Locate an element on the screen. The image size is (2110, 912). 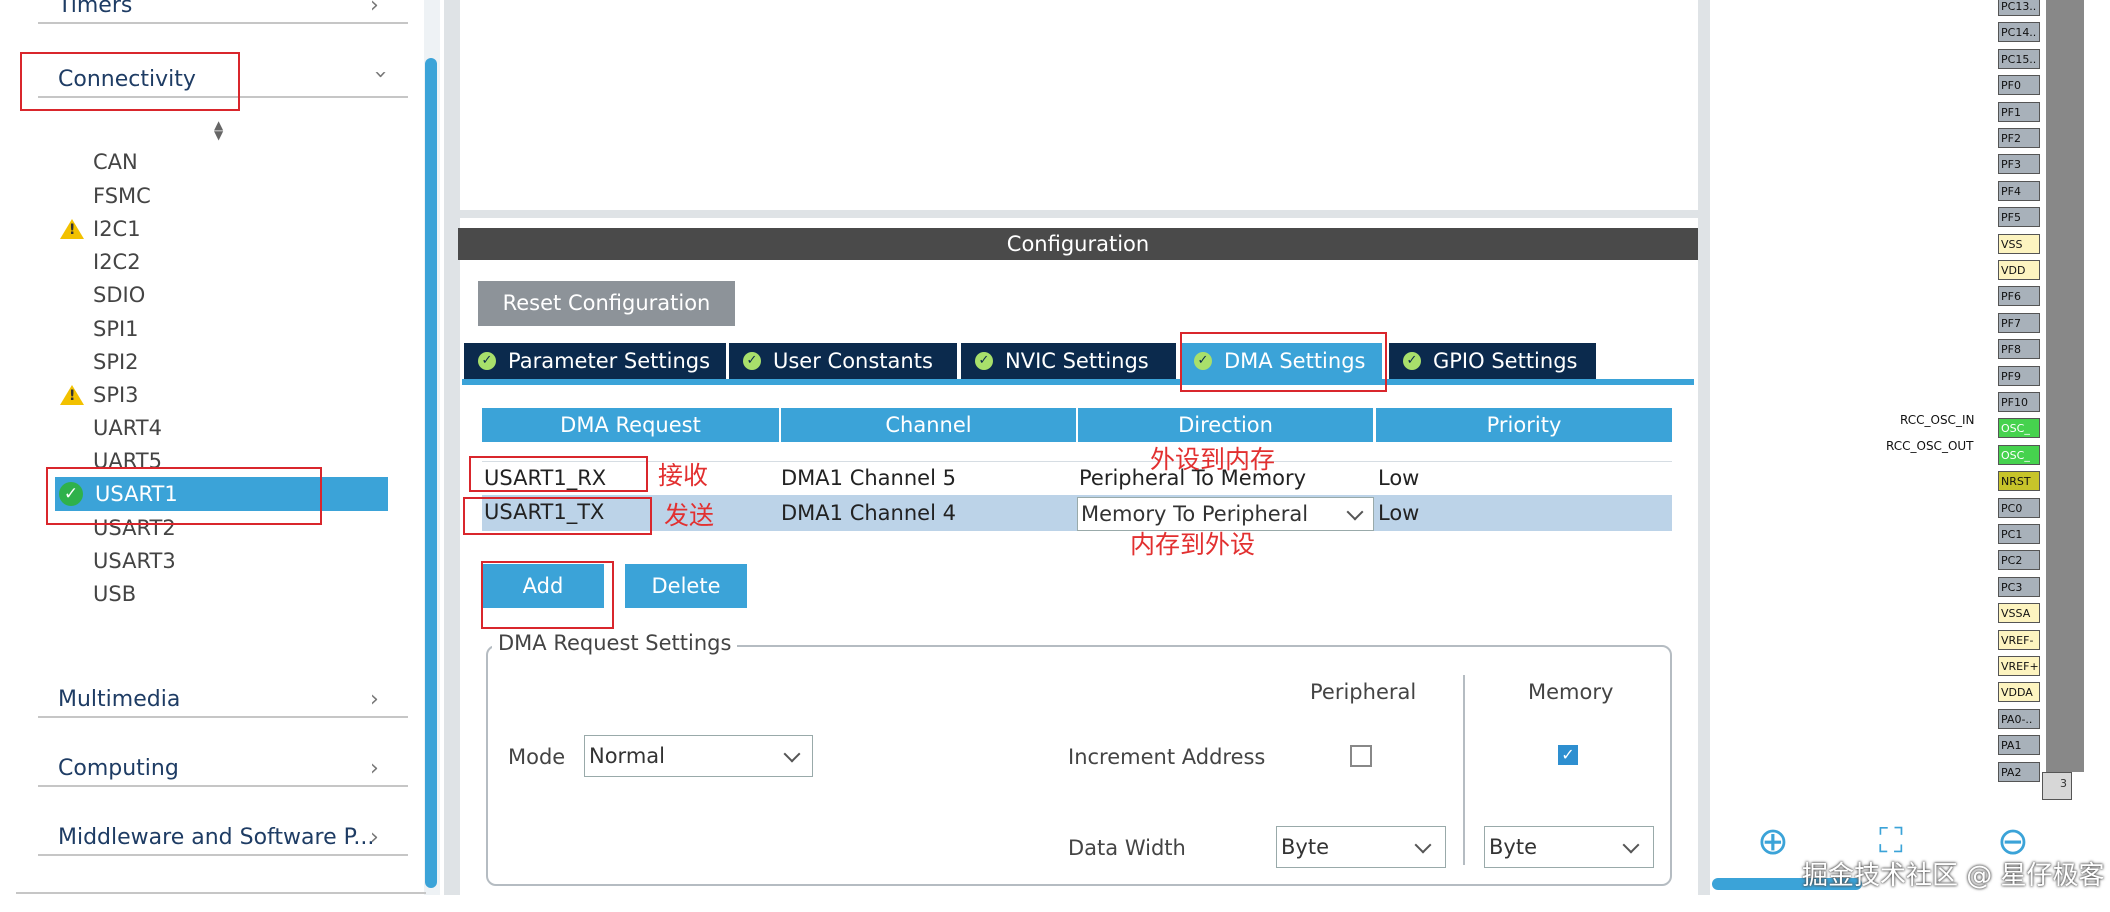
tab-parameter-settings: ✓ Parameter Settings is located at coordinates (595, 361).